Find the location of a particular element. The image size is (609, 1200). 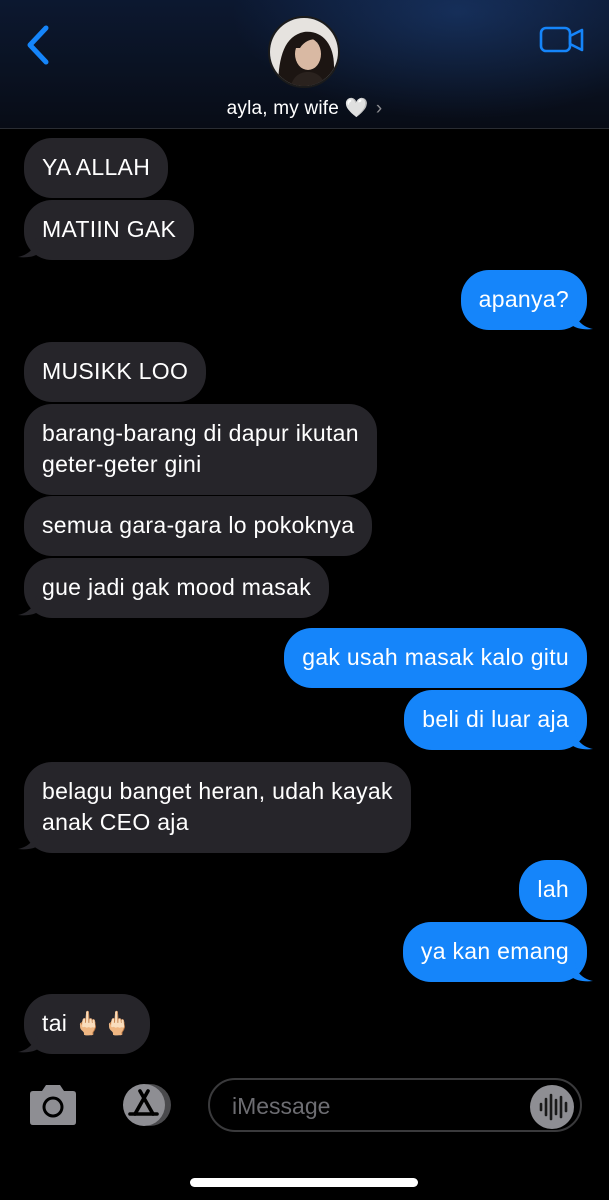

contact-avatar is located at coordinates (304, 52).